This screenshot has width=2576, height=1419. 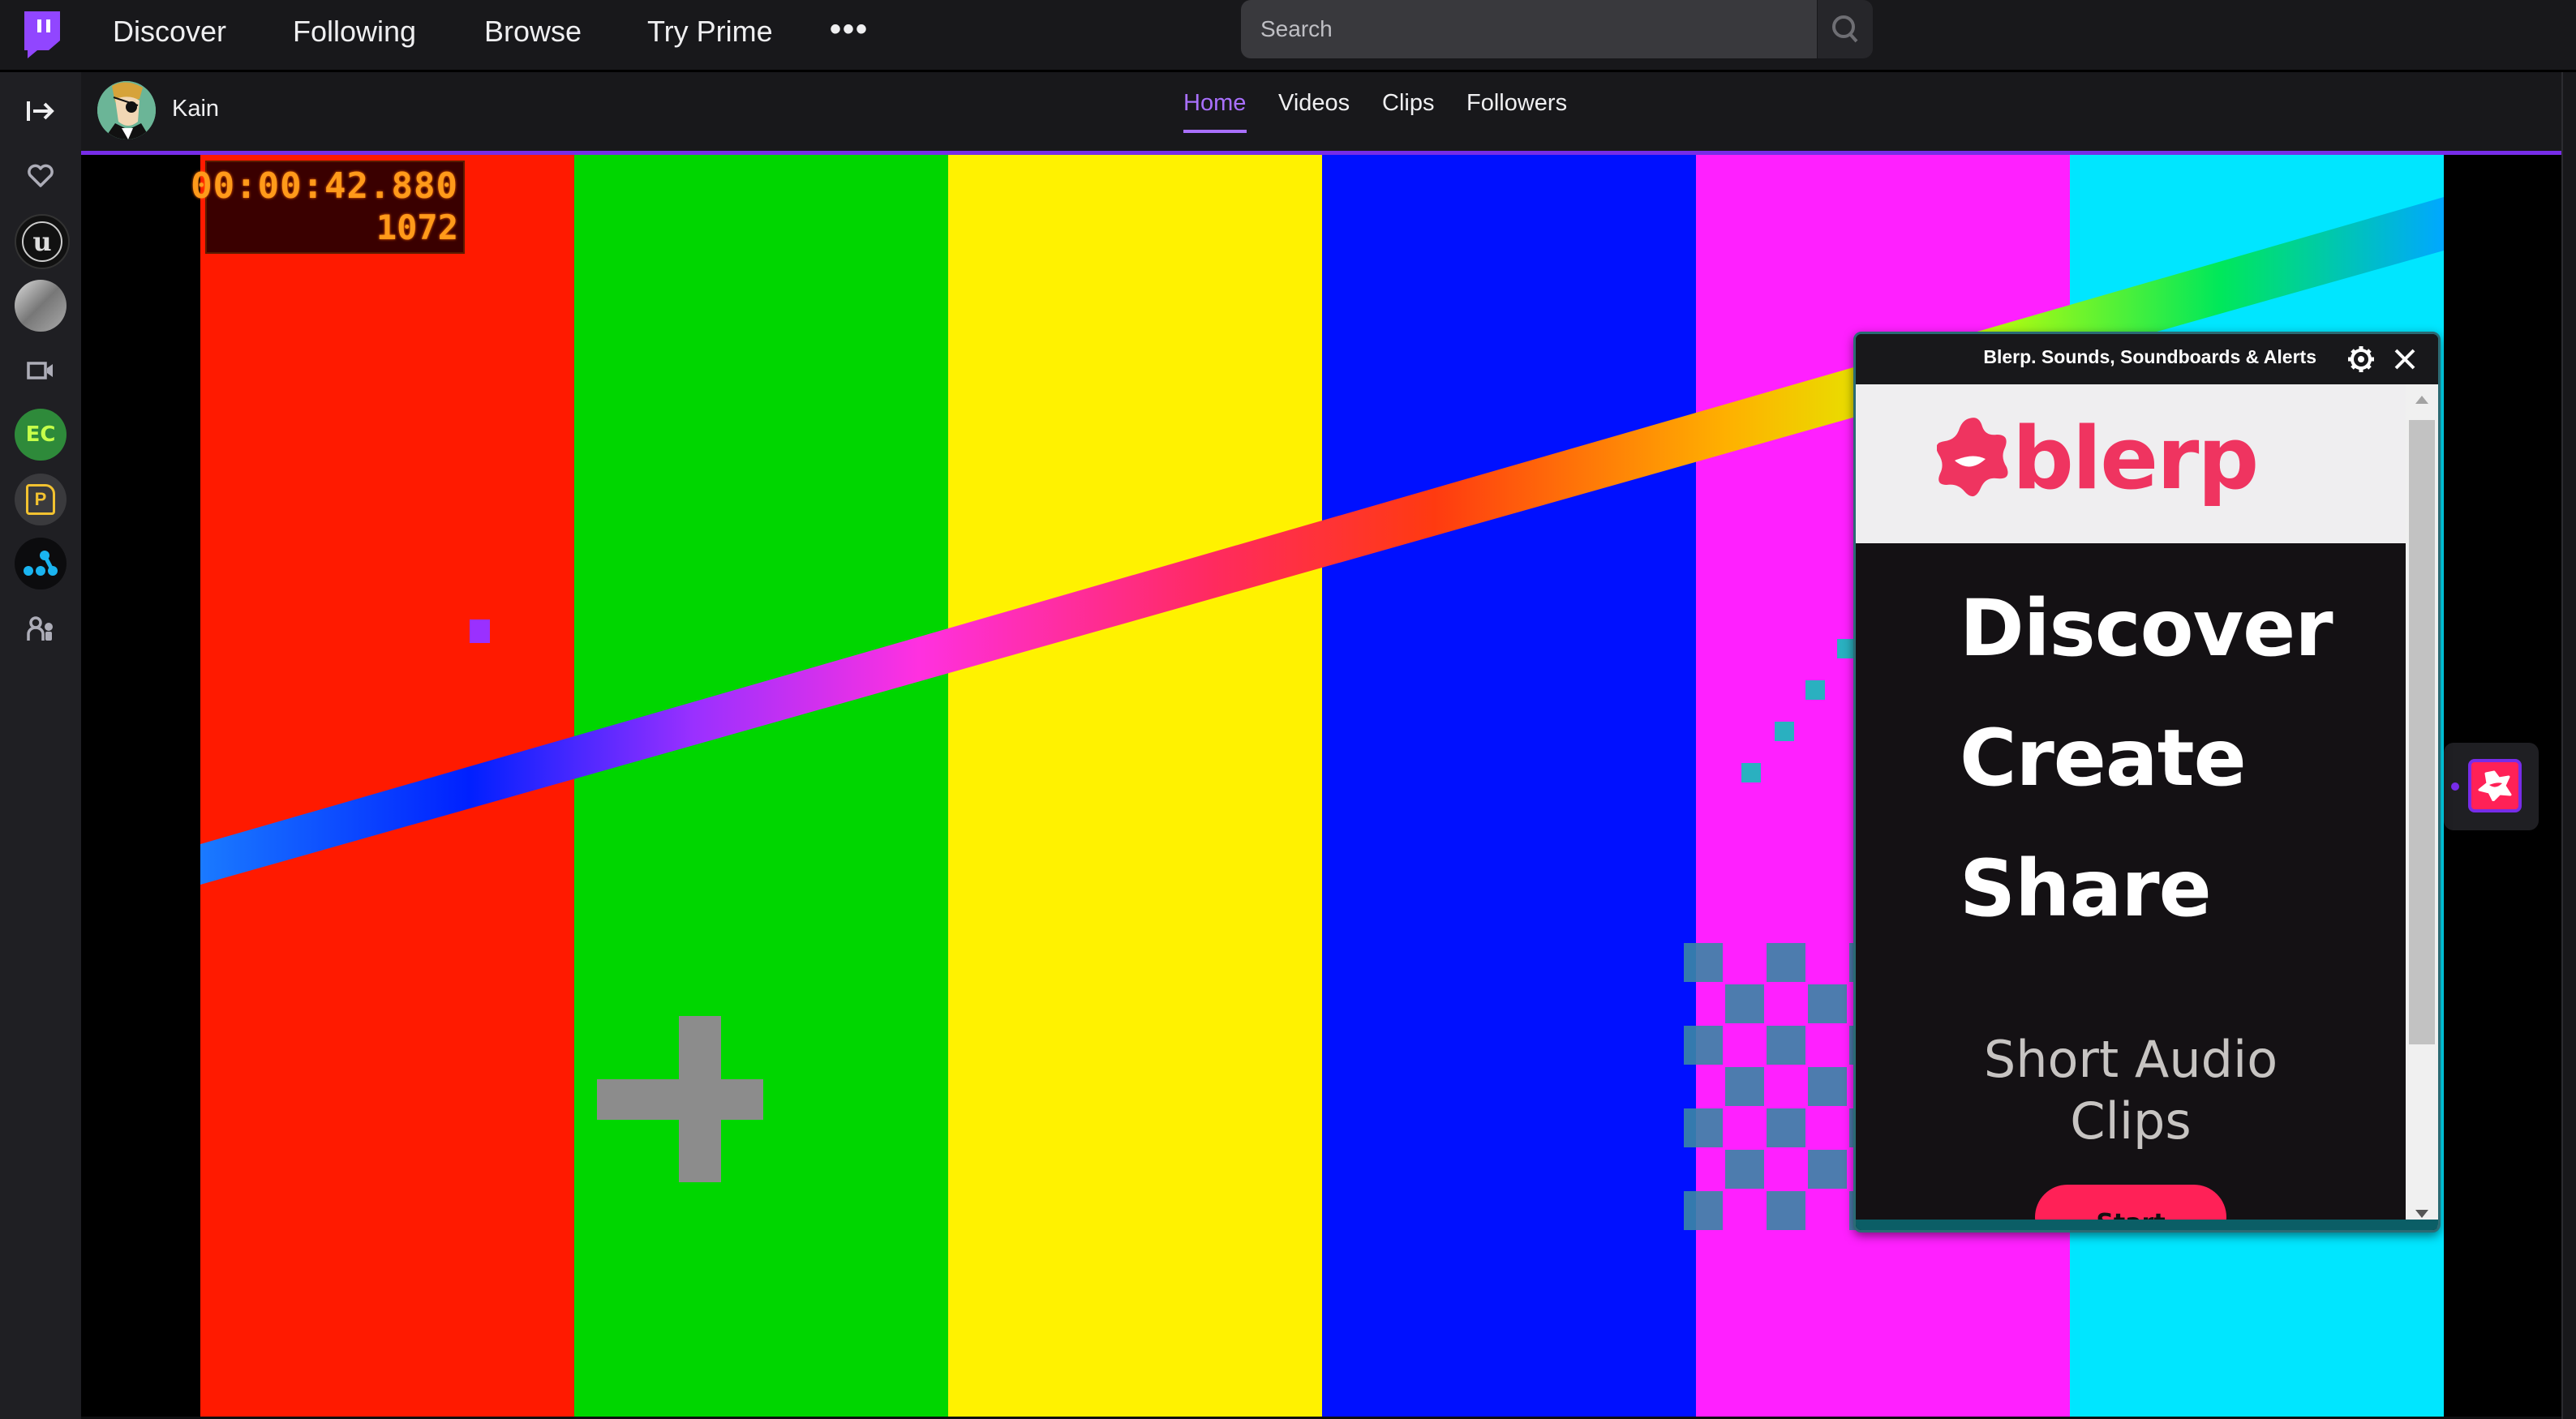 I want to click on top-navigation-bar: Discover Following Browse Try Prime •••, so click(x=1288, y=36).